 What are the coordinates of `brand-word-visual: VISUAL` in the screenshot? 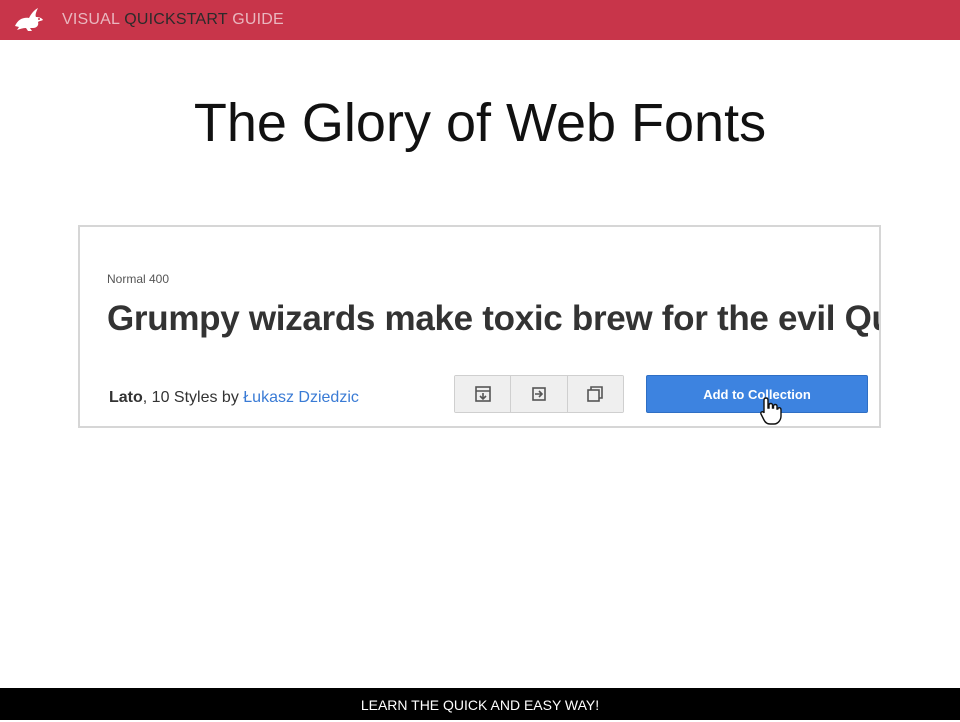 It's located at (91, 19).